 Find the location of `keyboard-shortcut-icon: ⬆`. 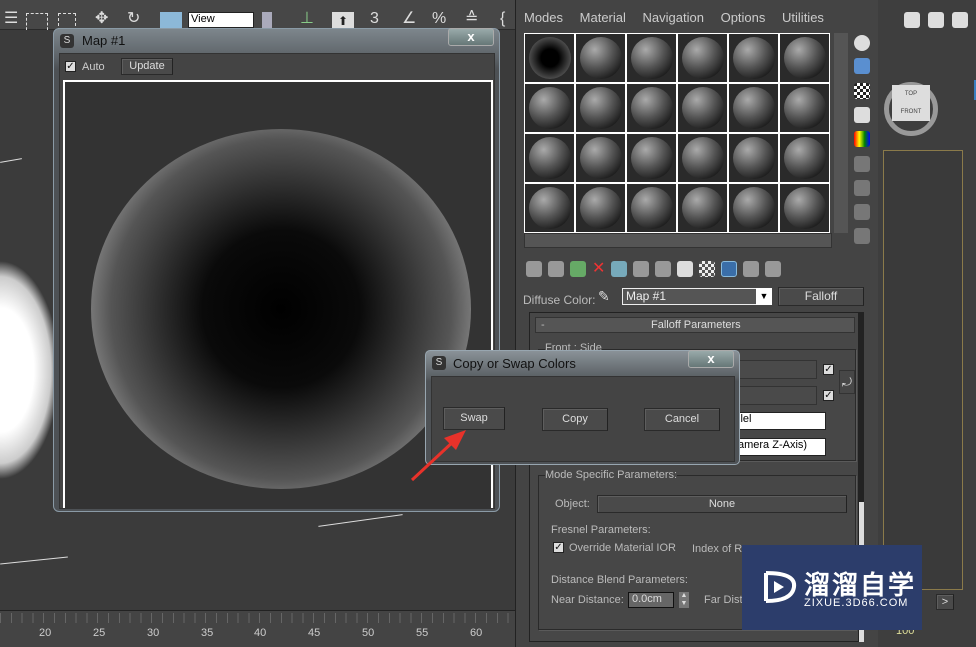

keyboard-shortcut-icon: ⬆ is located at coordinates (343, 20).